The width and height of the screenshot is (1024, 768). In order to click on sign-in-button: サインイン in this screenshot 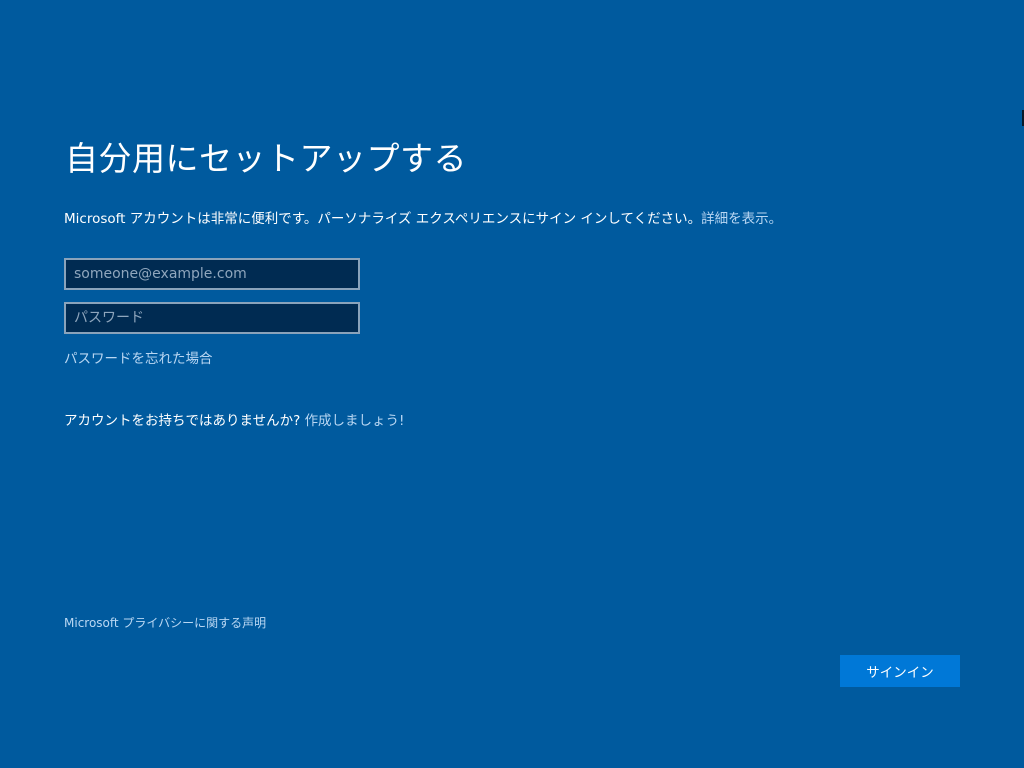, I will do `click(900, 671)`.